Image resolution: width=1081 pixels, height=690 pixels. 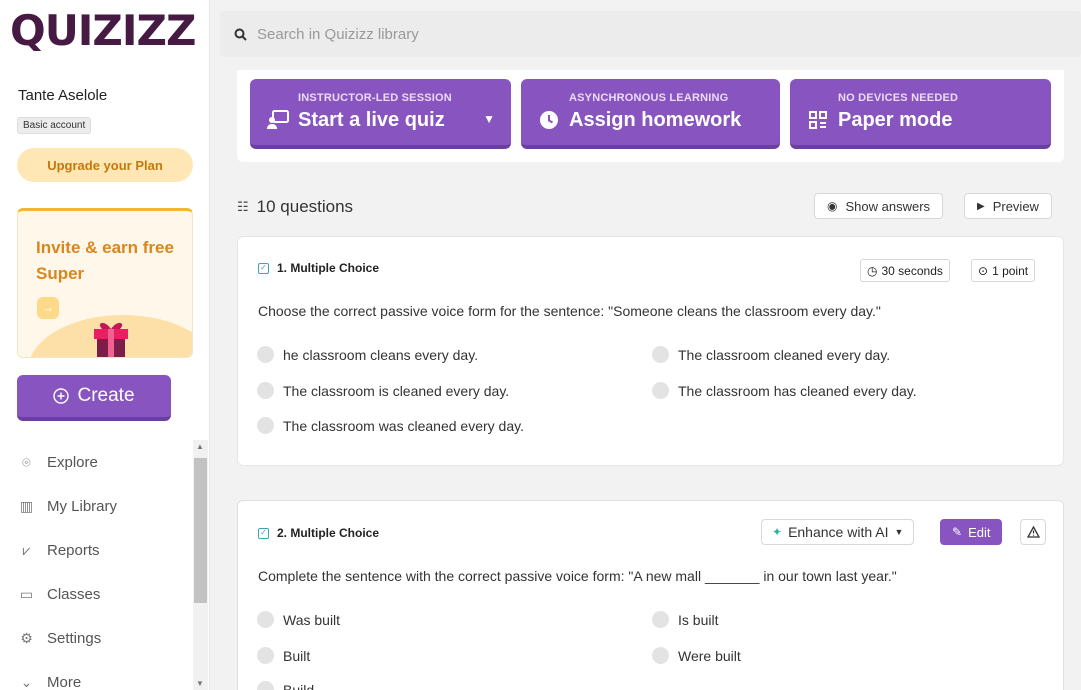 I want to click on invite-earn-card: Invite & earn free Super →, so click(x=105, y=283).